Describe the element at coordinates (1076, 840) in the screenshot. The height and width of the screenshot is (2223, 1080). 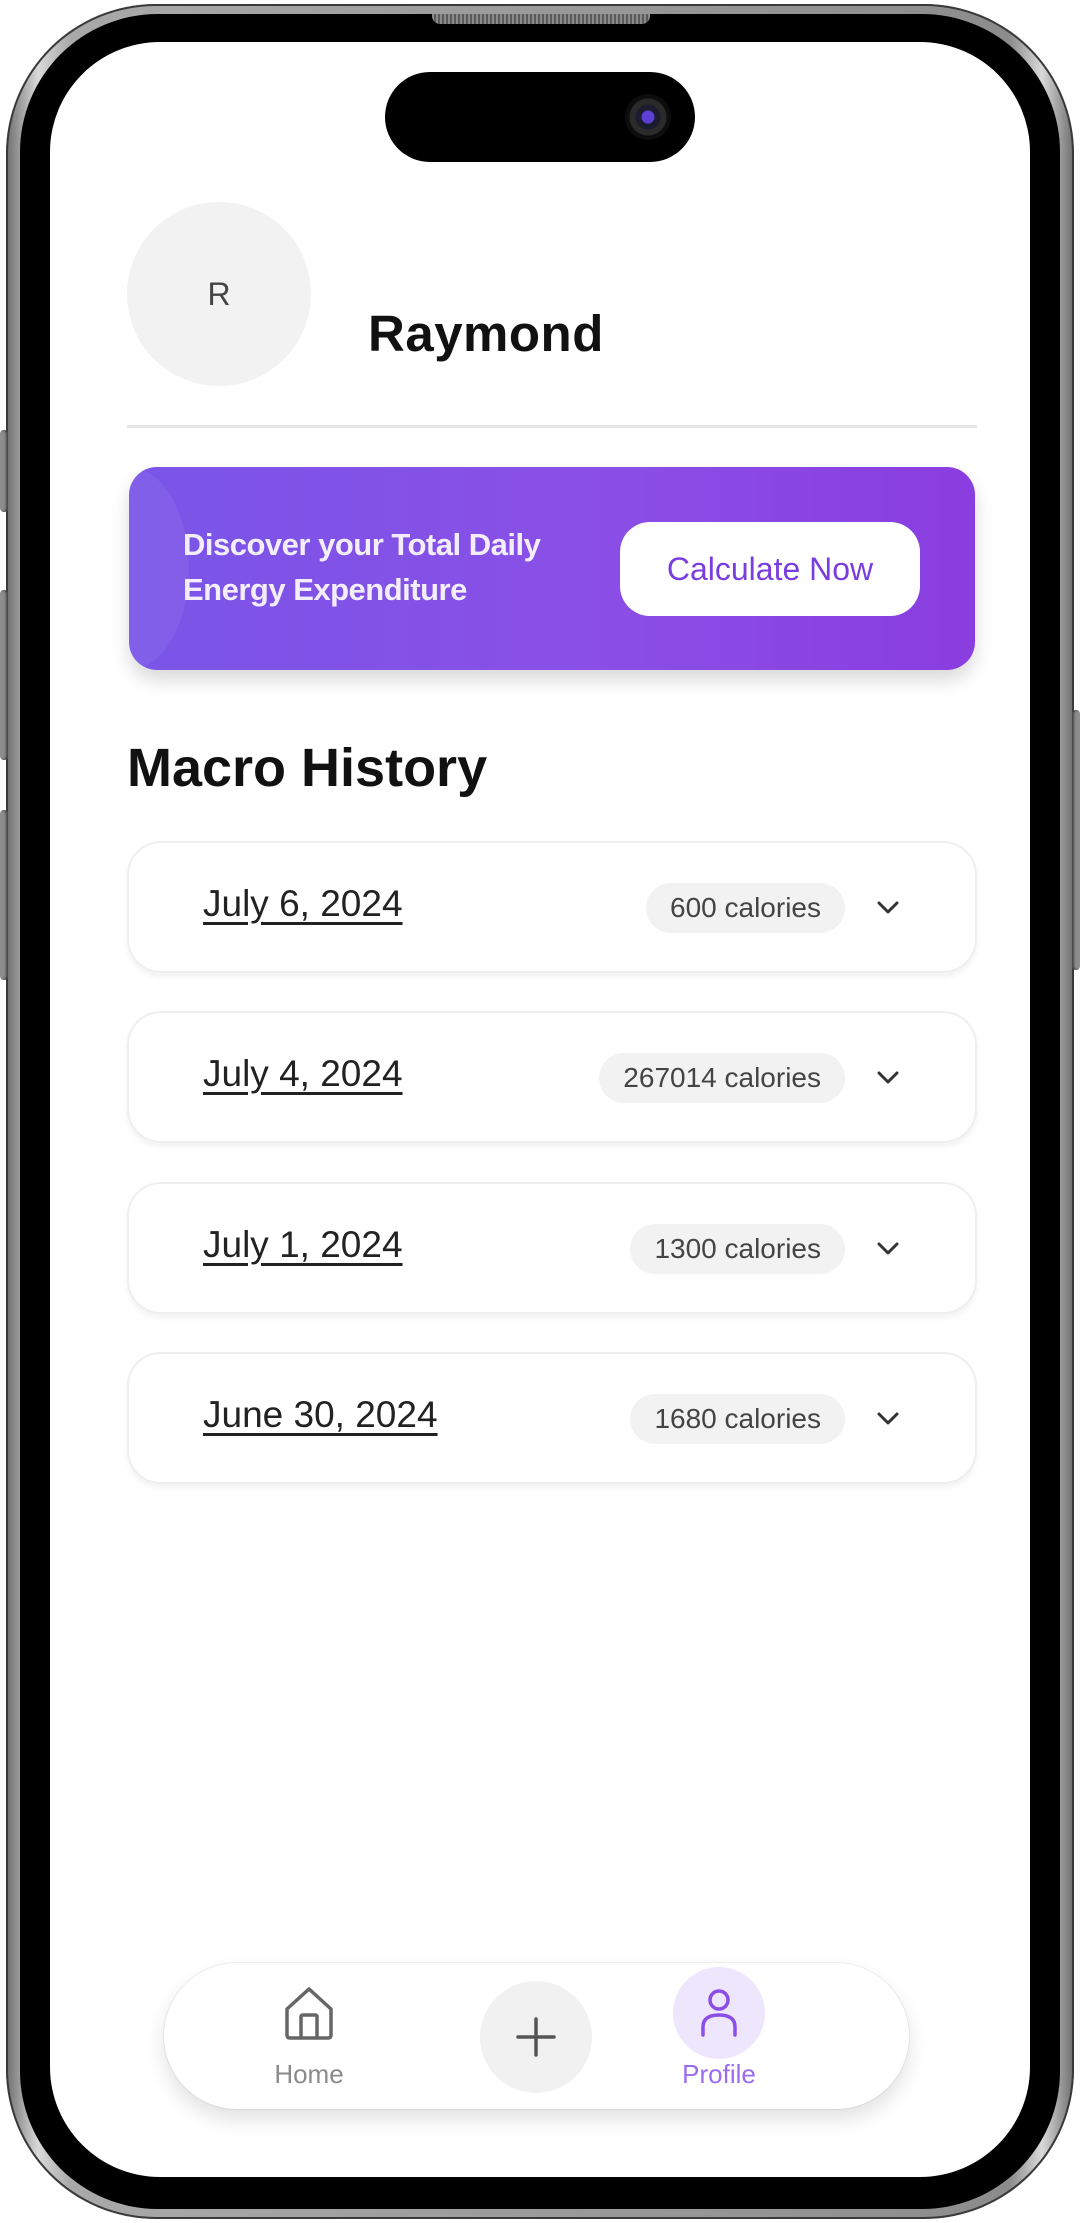
I see `power-button` at that location.